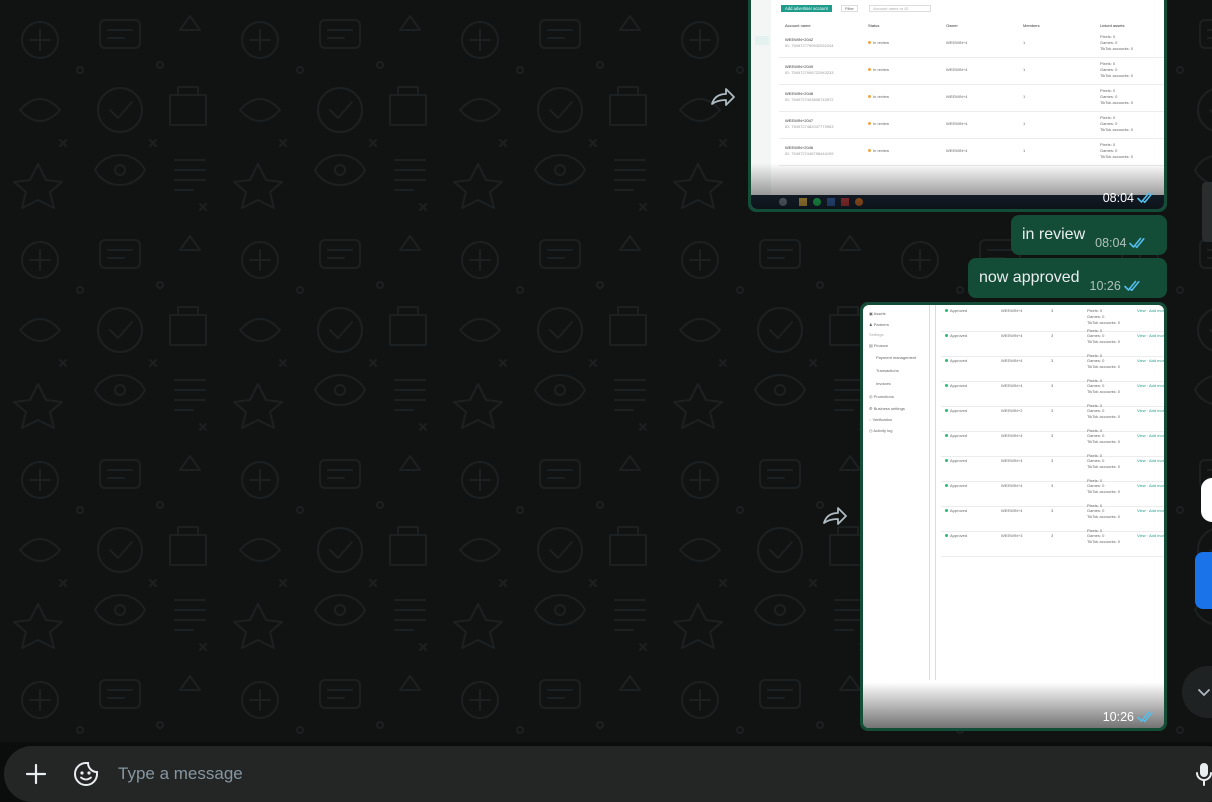 The image size is (1212, 802). I want to click on plus-icon, so click(36, 774).